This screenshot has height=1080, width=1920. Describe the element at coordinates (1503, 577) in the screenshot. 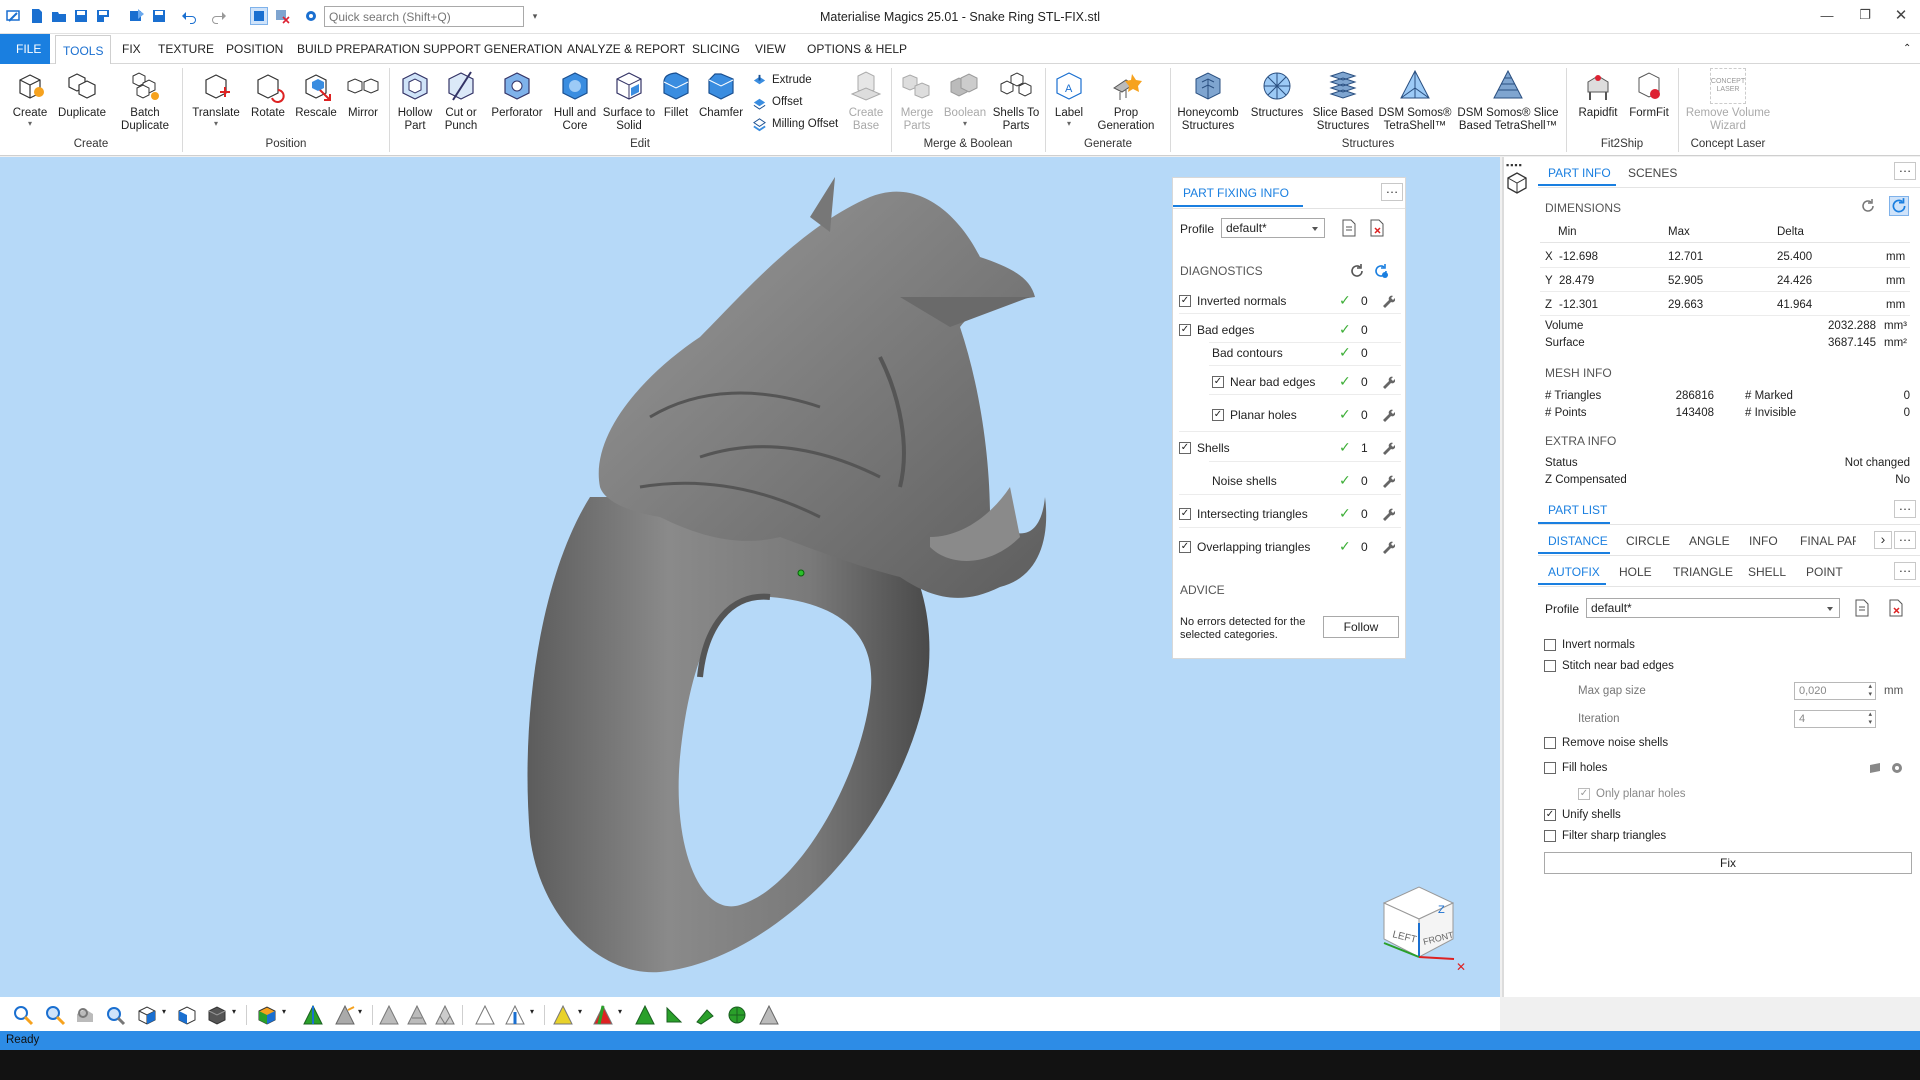

I see `panel-splitter` at that location.